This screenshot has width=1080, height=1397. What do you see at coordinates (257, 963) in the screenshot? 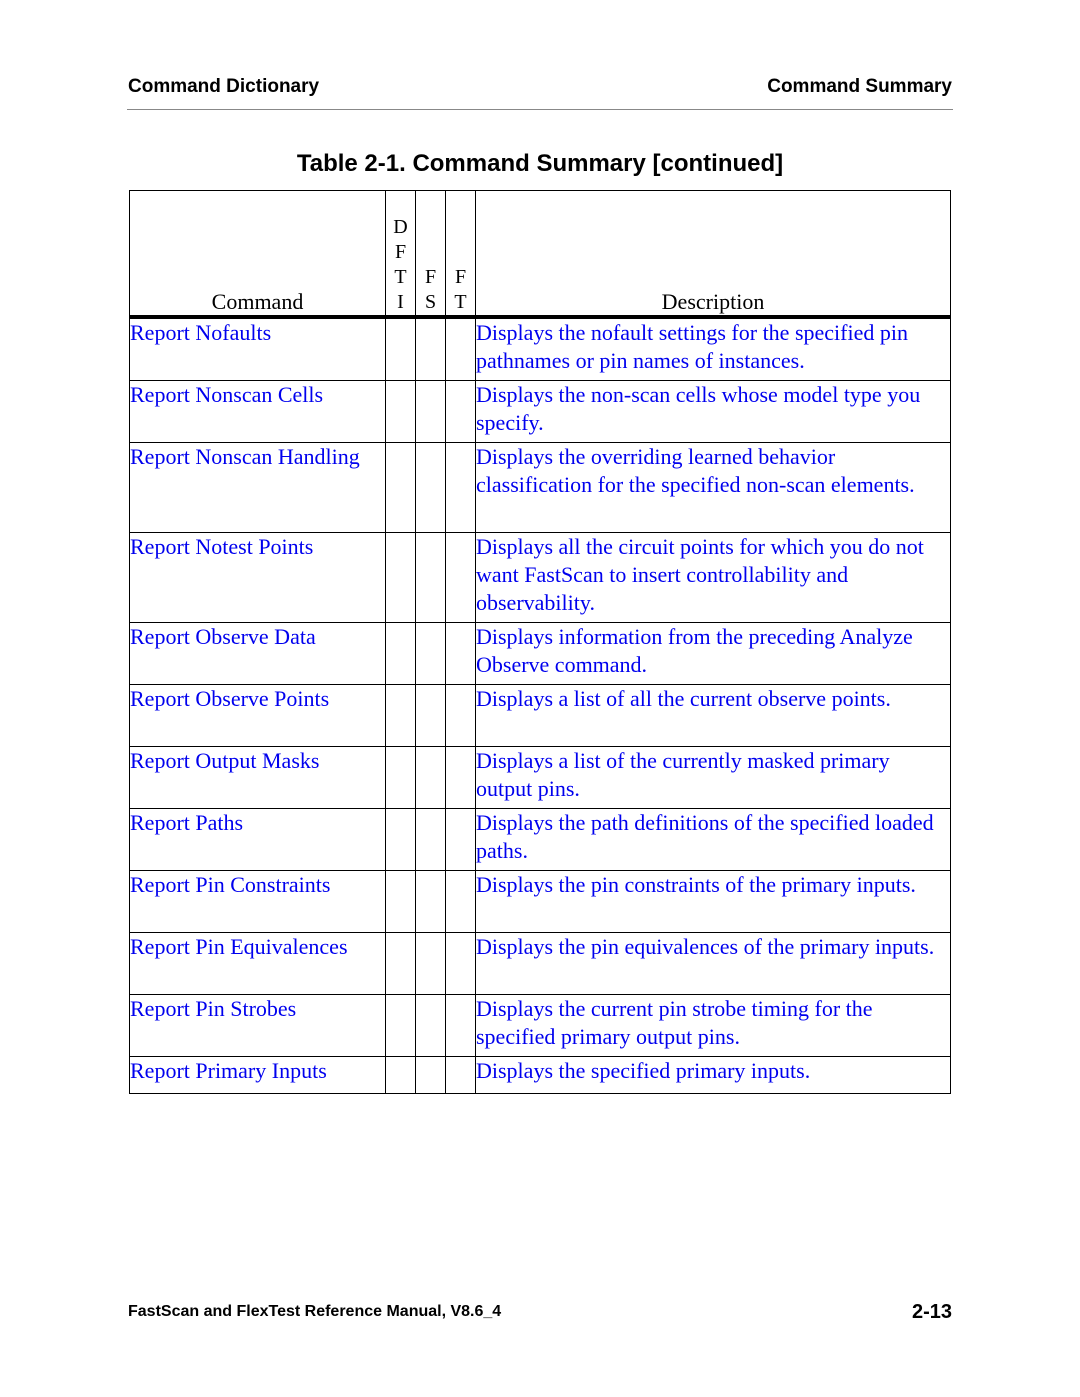
I see `command-link: Report Pin Equivalences` at bounding box center [257, 963].